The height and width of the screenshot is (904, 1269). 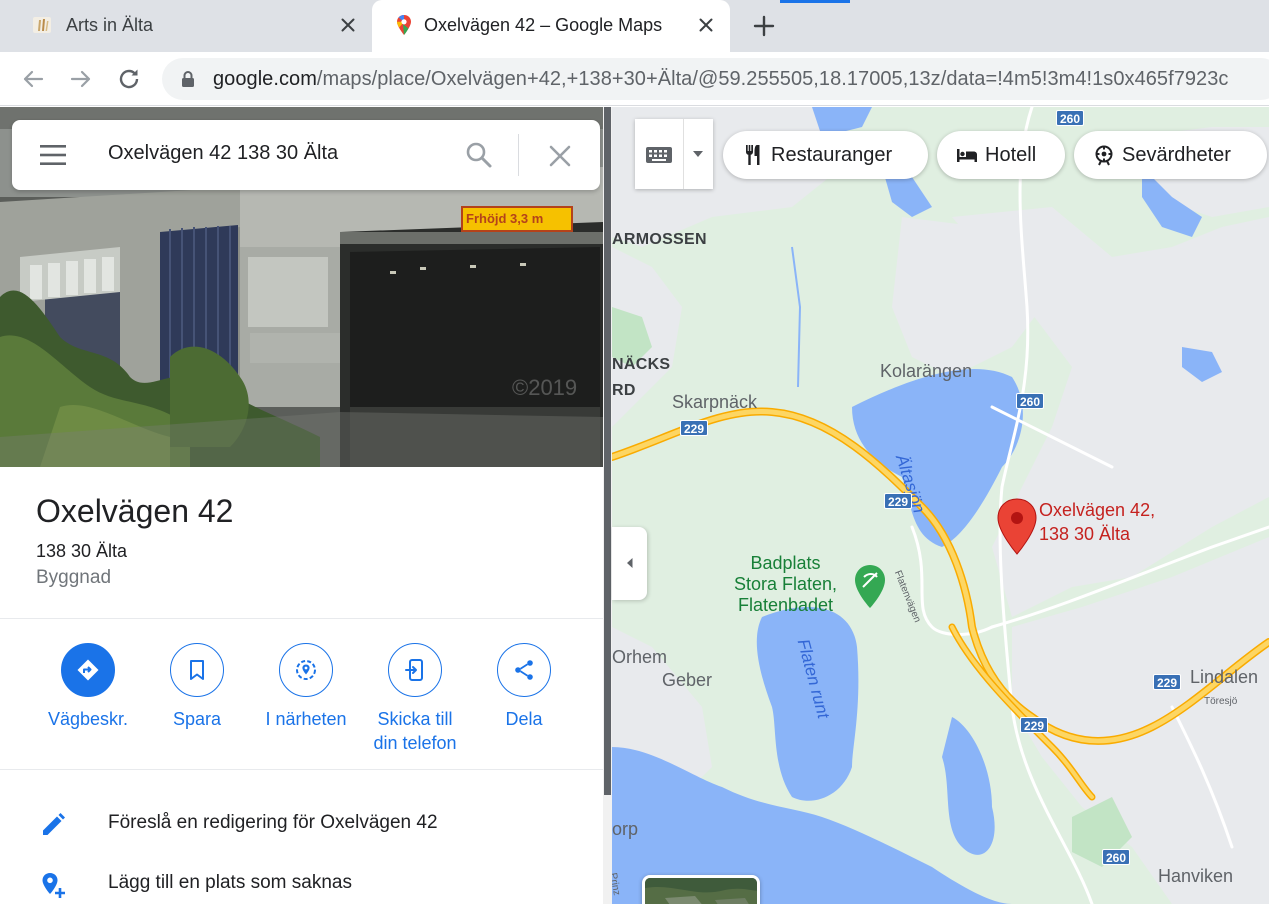 I want to click on directions-button: Vägbeskr., so click(x=88, y=687).